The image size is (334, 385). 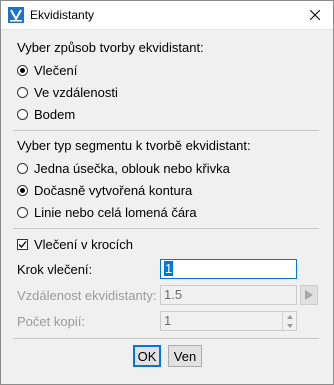 What do you see at coordinates (16, 15) in the screenshot?
I see `app-logo-icon` at bounding box center [16, 15].